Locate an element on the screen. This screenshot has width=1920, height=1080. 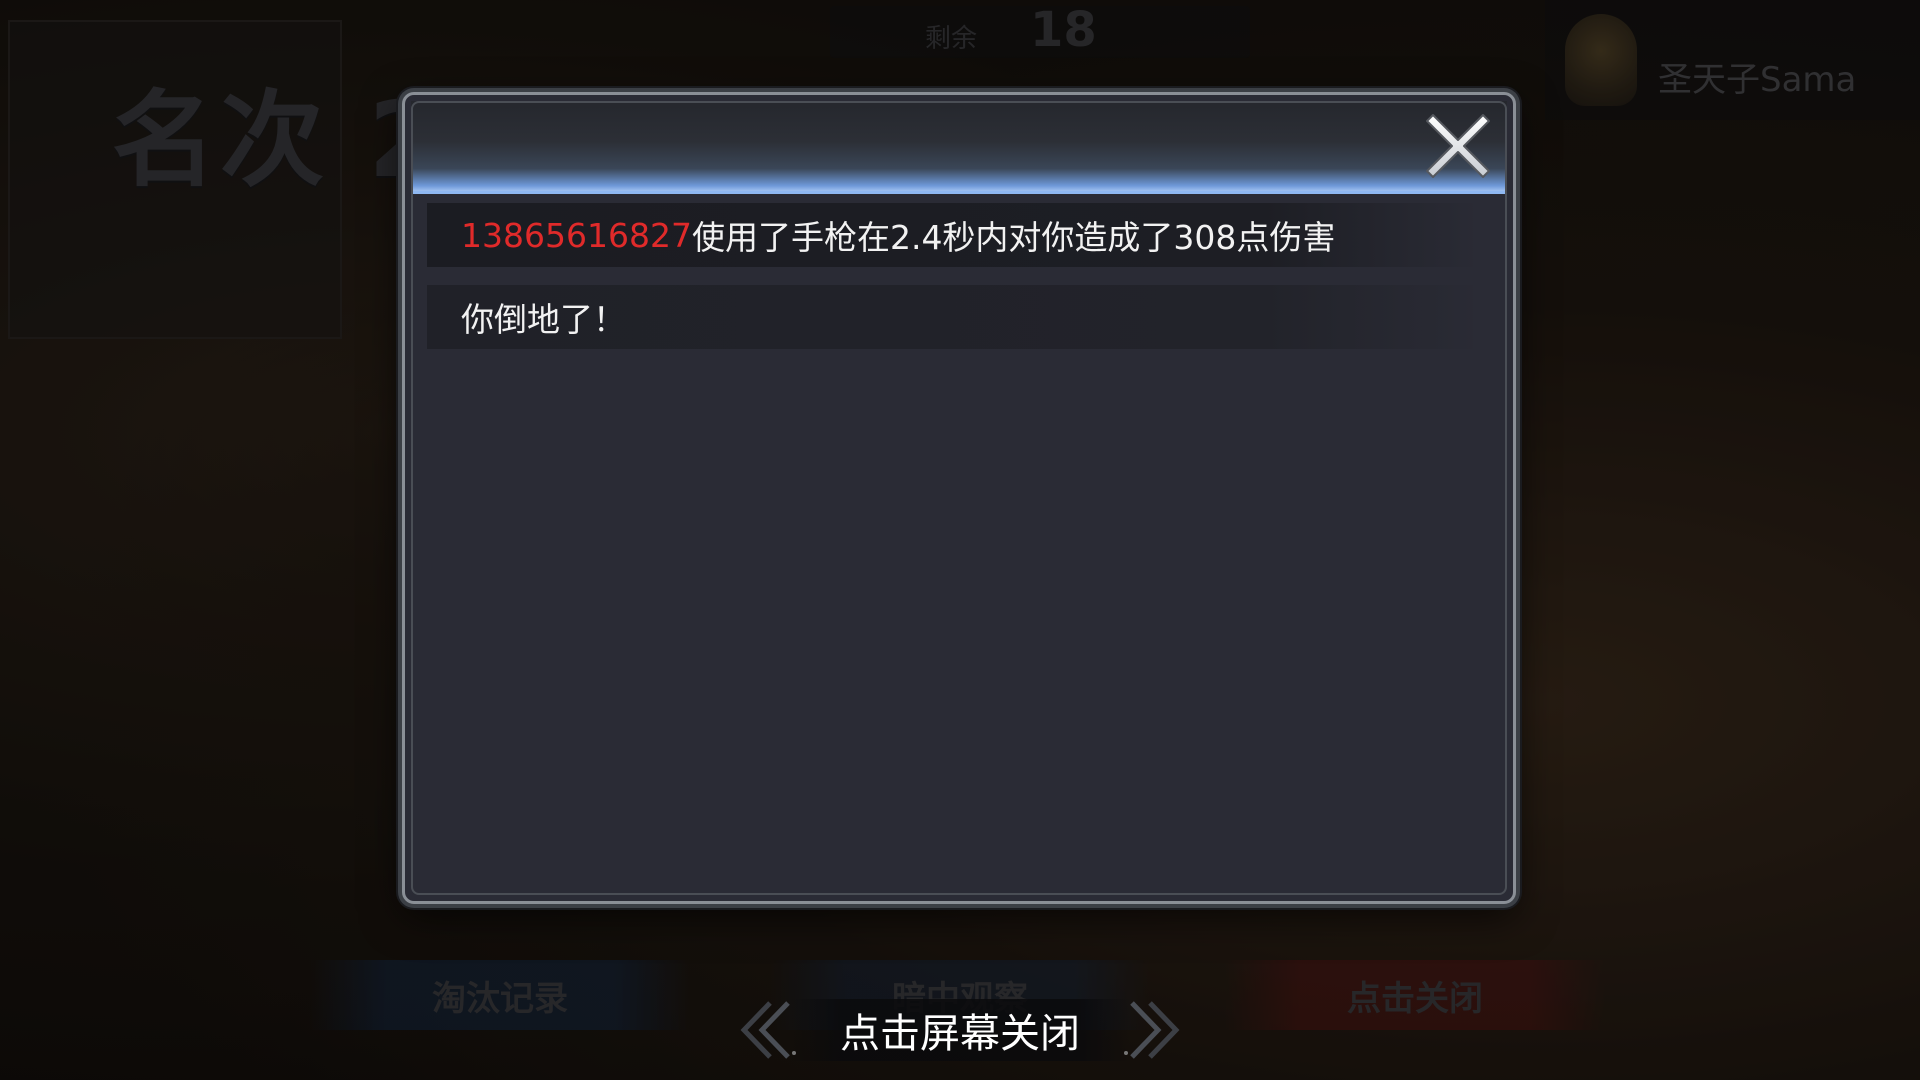
close-button is located at coordinates (1458, 146).